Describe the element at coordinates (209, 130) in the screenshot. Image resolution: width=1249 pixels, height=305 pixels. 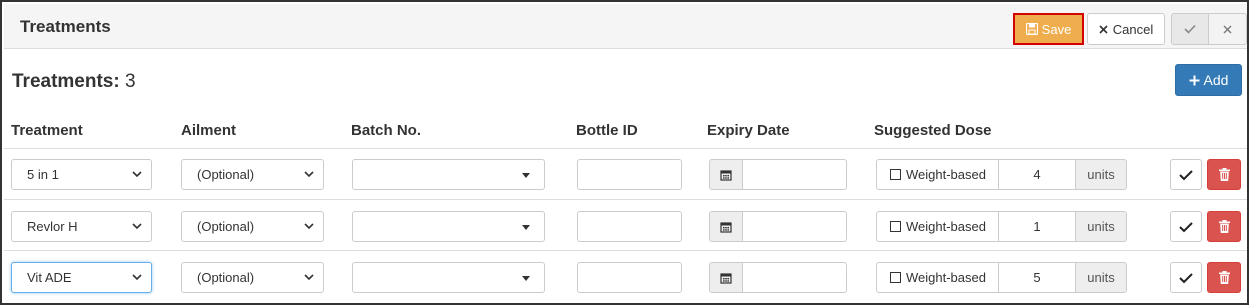
I see `column-header-ailment: Ailment` at that location.